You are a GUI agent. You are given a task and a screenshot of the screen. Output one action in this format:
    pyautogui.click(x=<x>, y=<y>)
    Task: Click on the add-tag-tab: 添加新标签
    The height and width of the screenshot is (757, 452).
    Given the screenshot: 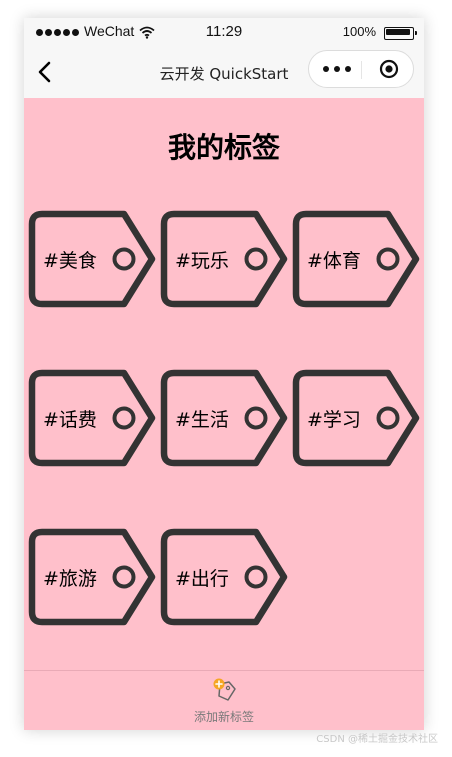 What is the action you would take?
    pyautogui.click(x=224, y=700)
    